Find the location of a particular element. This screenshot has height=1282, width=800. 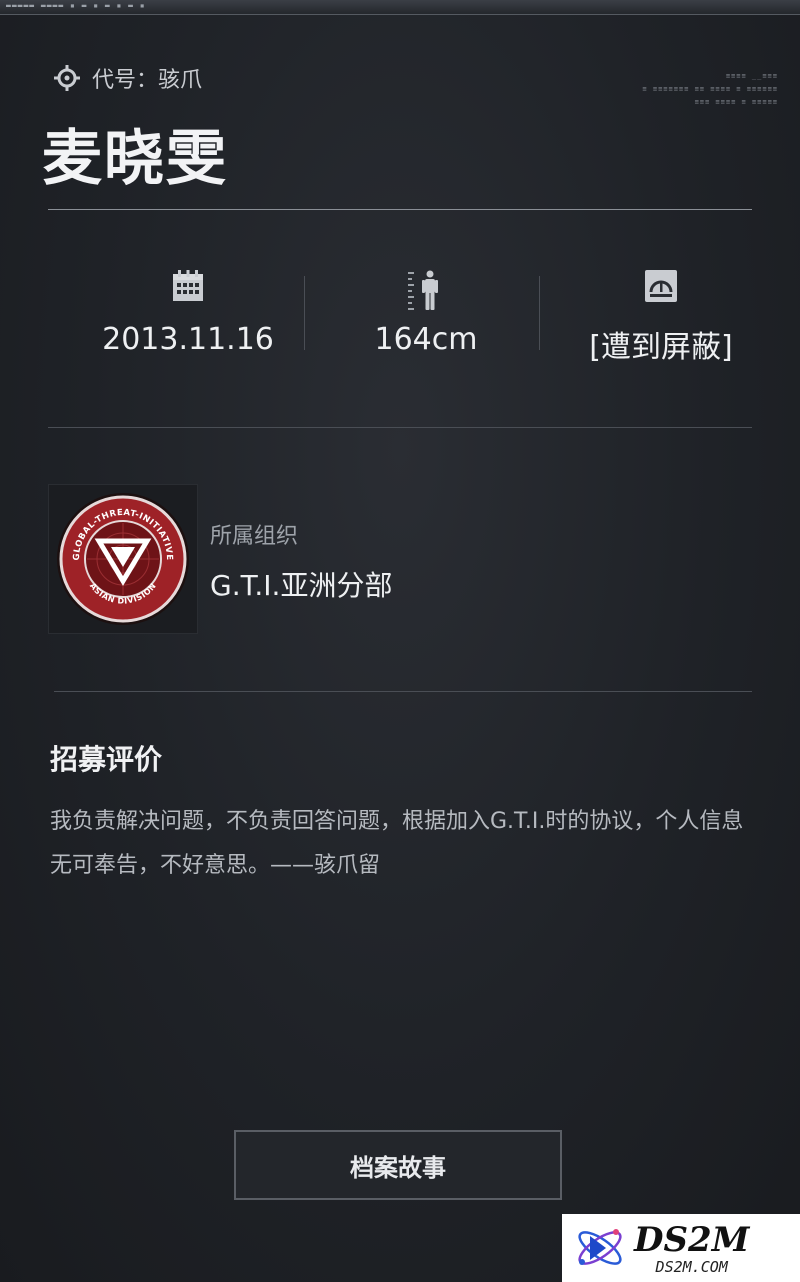

window-top-bar: ▬▬▬▬▬ ▬▬▬▬ ▪ ▬ ▪ ▬ ▪ ▬ ▪ is located at coordinates (400, 7).